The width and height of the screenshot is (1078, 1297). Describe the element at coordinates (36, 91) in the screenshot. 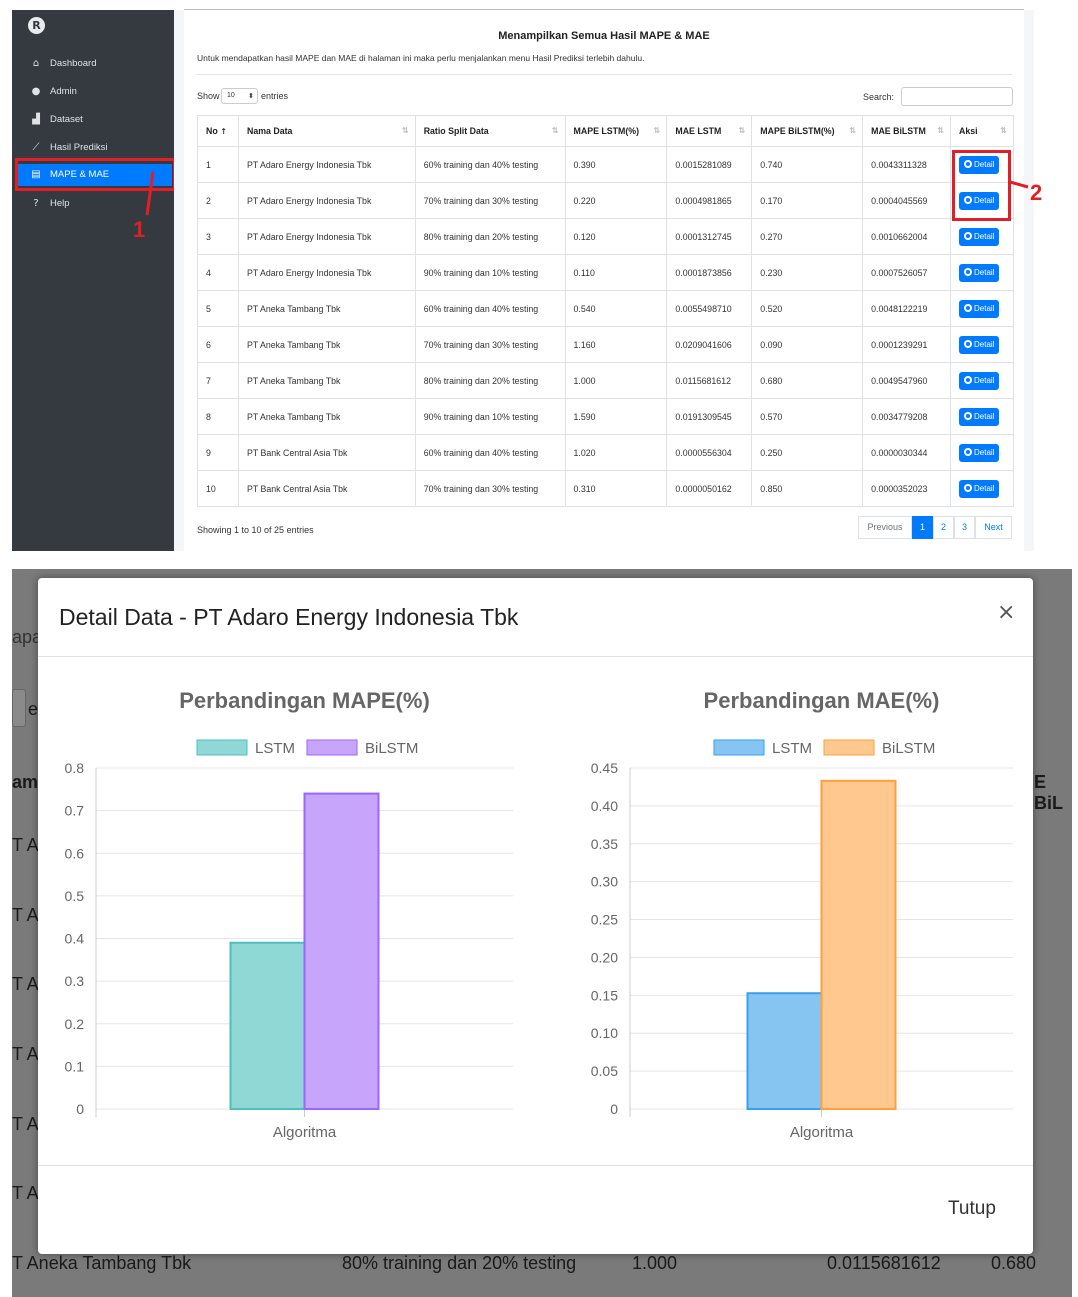

I see `user-icon: ●` at that location.